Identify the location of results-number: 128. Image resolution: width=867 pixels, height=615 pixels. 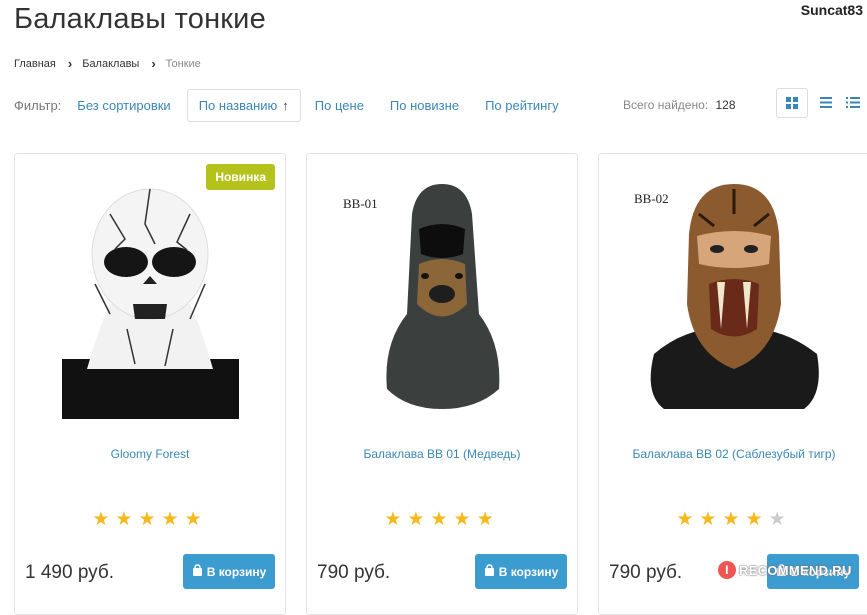
(725, 105).